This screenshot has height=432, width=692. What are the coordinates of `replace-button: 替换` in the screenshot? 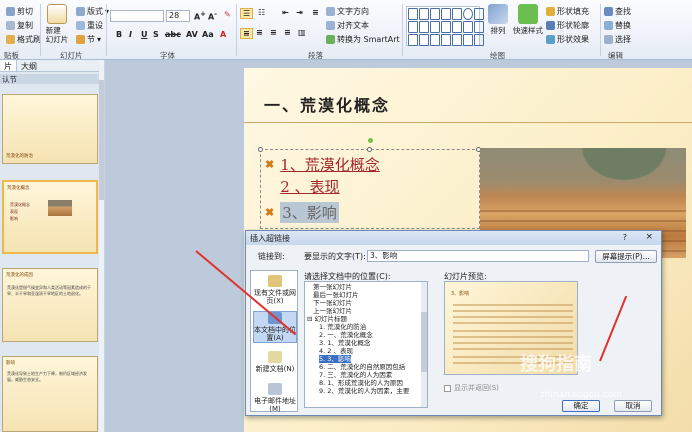 It's located at (617, 25).